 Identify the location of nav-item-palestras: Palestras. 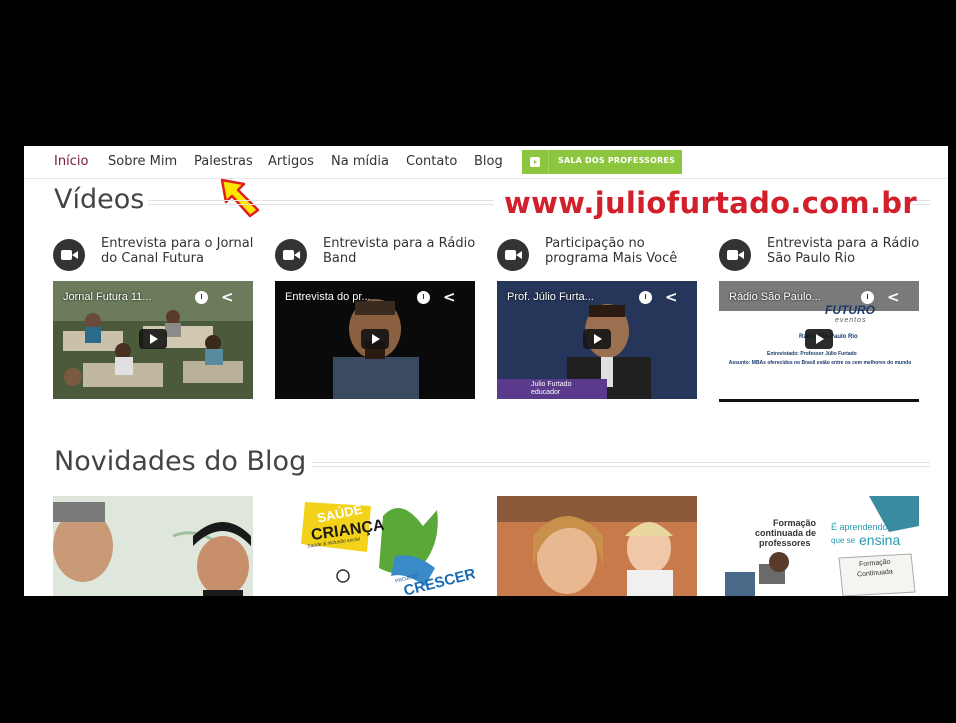
(223, 161).